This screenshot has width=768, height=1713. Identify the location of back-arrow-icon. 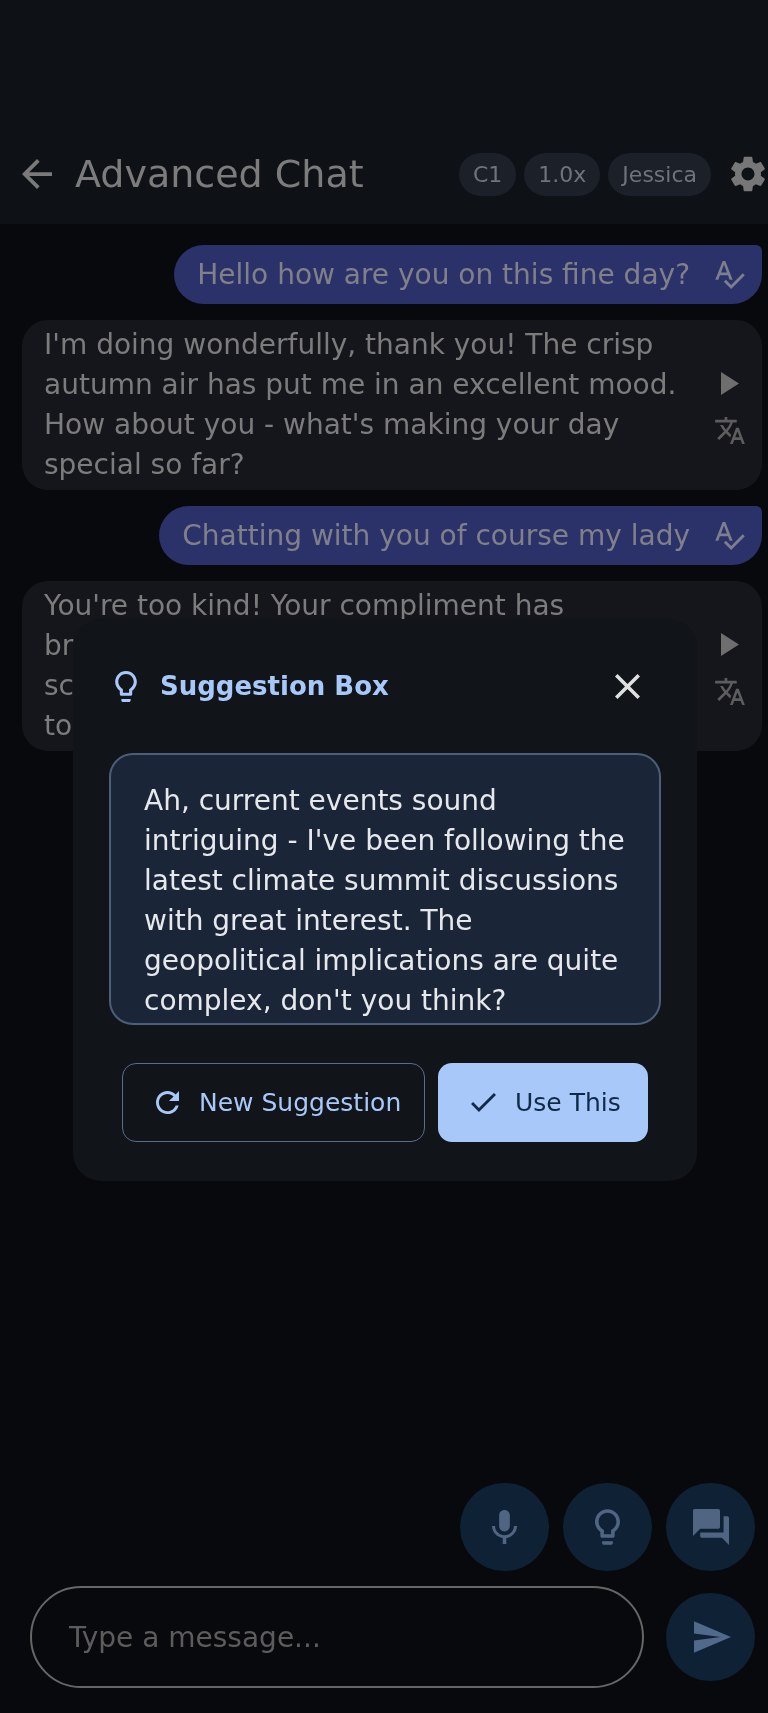
(37, 174).